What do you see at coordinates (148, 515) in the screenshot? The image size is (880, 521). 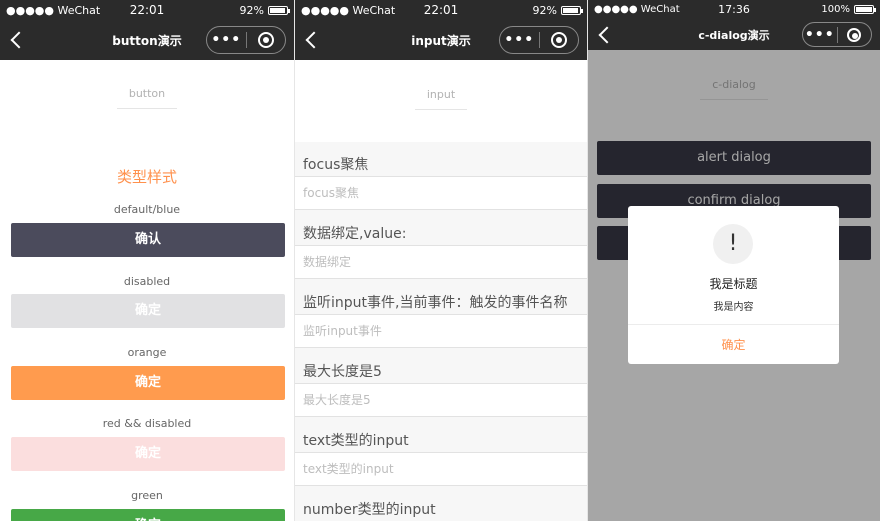 I see `green-button: 确定` at bounding box center [148, 515].